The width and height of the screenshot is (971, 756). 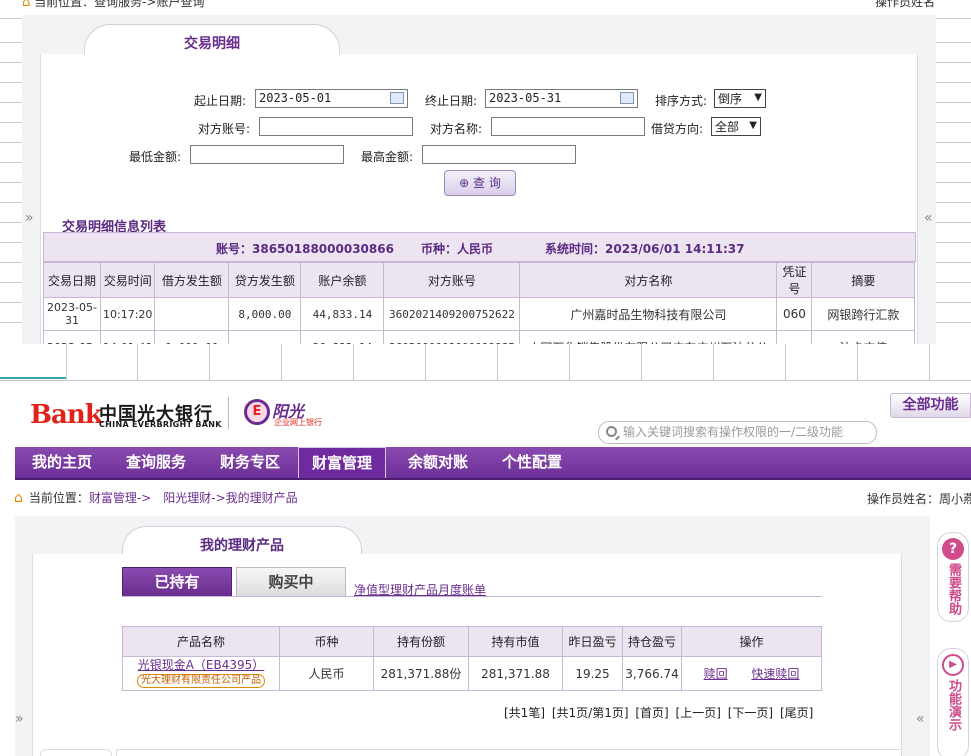 What do you see at coordinates (291, 582) in the screenshot?
I see `tab-buying: 购买中` at bounding box center [291, 582].